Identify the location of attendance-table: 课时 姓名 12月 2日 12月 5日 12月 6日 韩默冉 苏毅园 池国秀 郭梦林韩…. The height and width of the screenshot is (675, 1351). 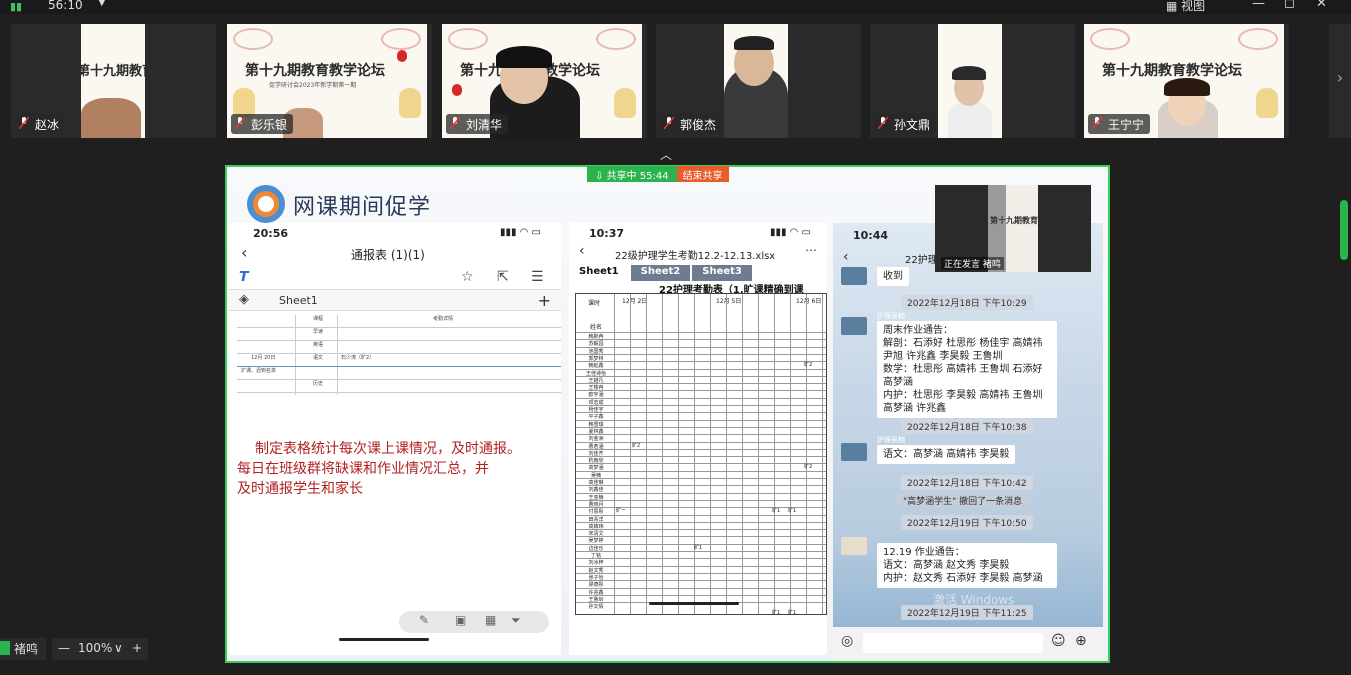
(701, 455).